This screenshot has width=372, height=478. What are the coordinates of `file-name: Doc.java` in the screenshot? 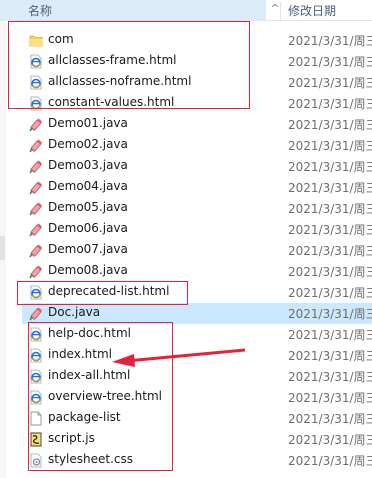 It's located at (74, 312).